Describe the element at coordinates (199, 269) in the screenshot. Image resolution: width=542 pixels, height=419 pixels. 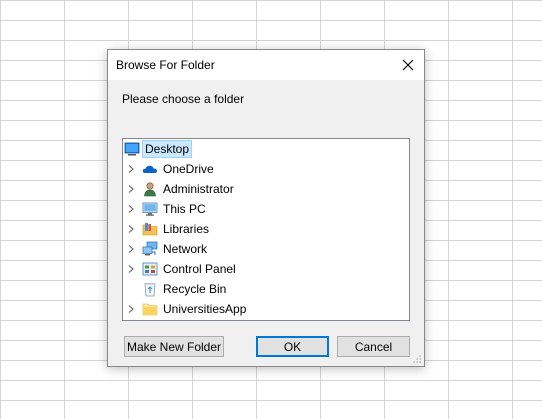
I see `tree-item-label: Control Panel` at that location.